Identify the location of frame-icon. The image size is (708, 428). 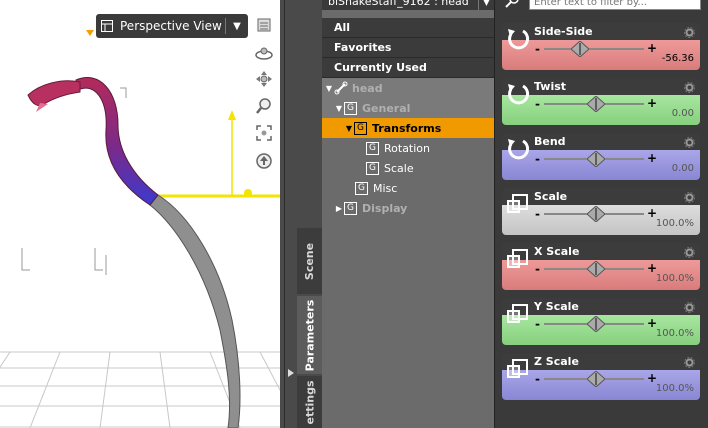
(264, 133).